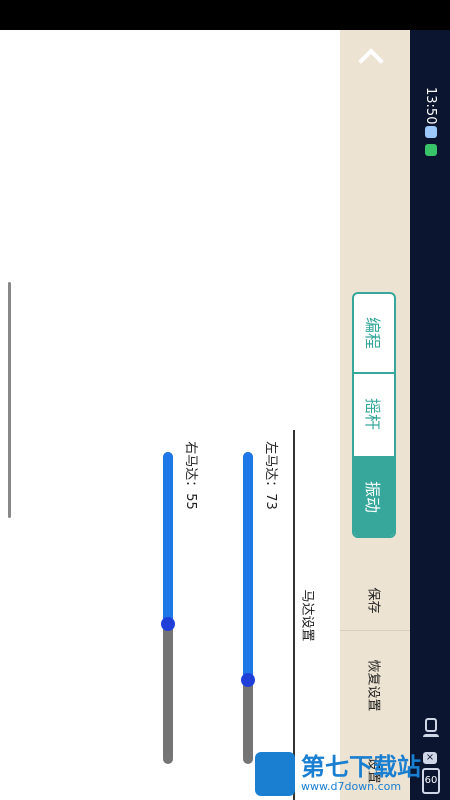 This screenshot has height=800, width=450. Describe the element at coordinates (168, 624) in the screenshot. I see `right-motor-slider-handle` at that location.